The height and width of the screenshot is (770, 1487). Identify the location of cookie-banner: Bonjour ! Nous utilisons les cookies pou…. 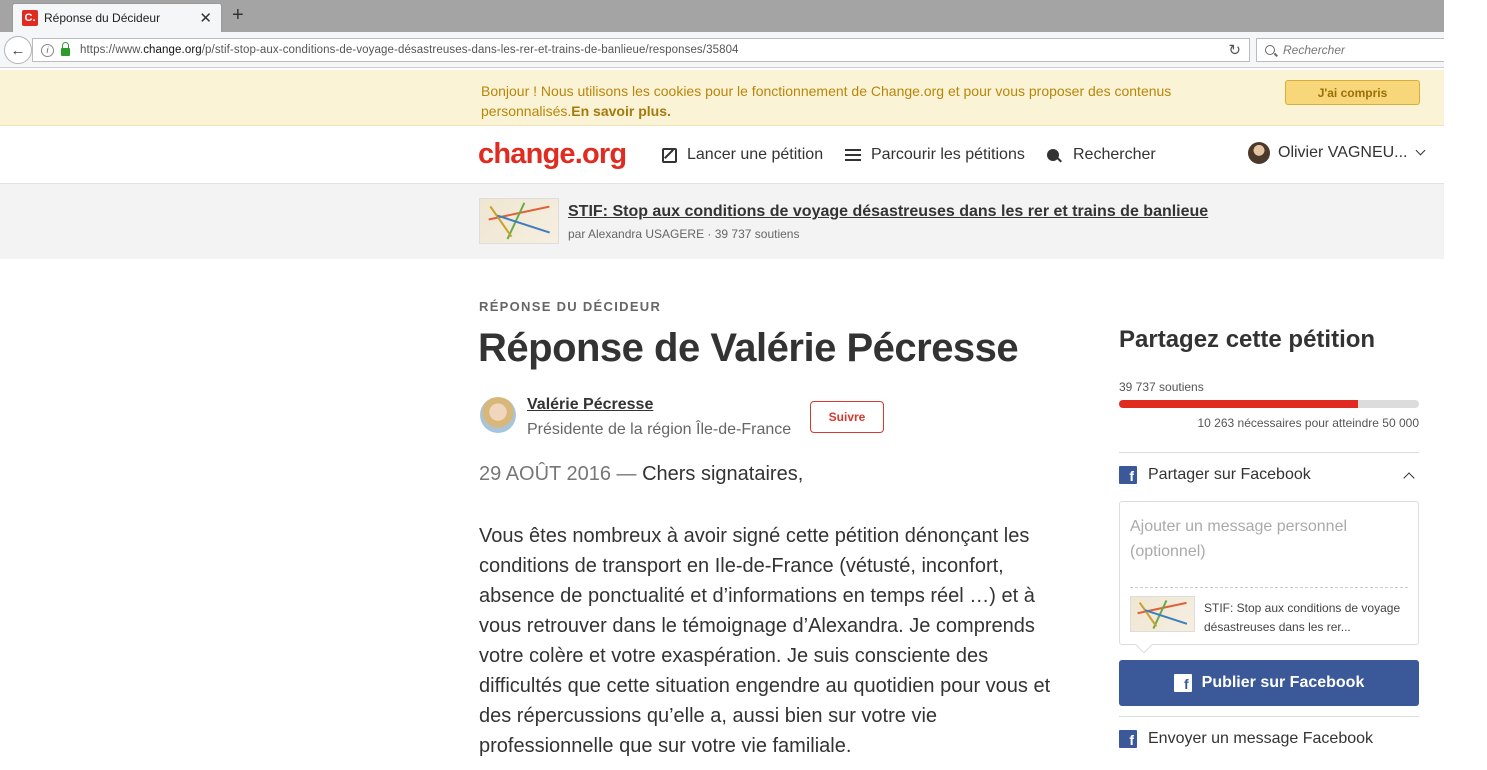
(722, 98).